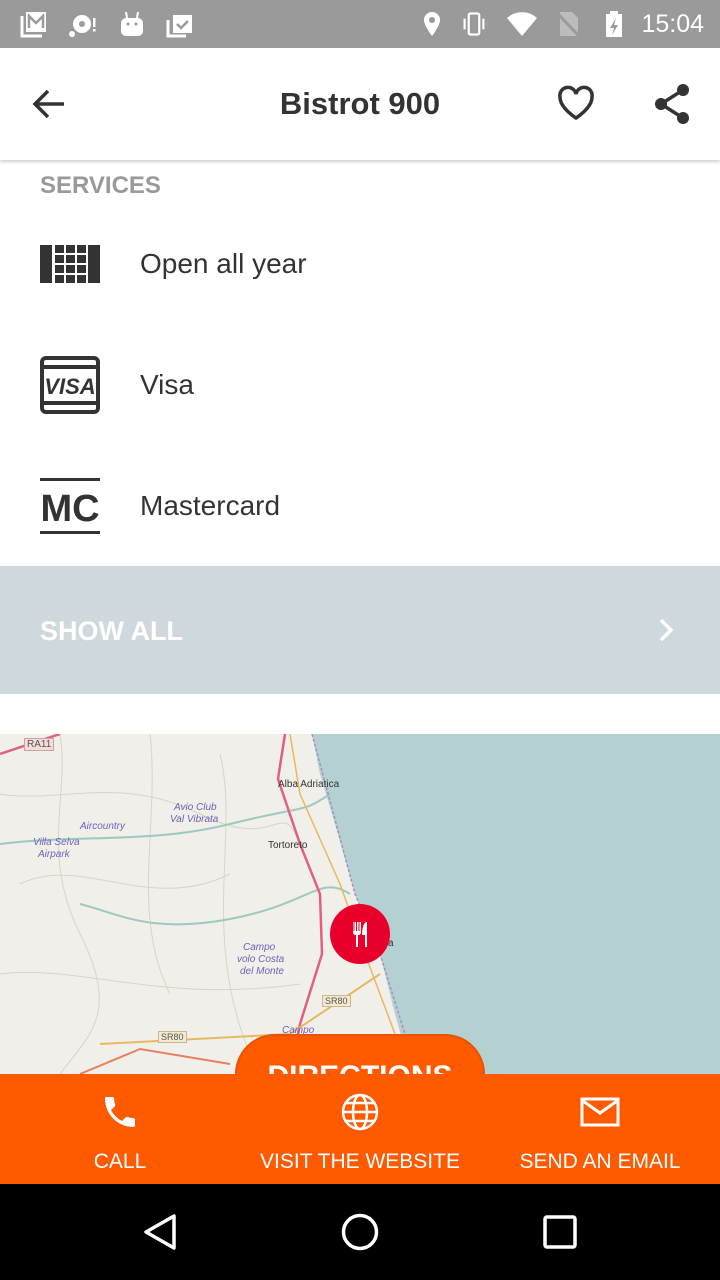 Image resolution: width=720 pixels, height=1280 pixels. I want to click on service-label: Open all year, so click(223, 263).